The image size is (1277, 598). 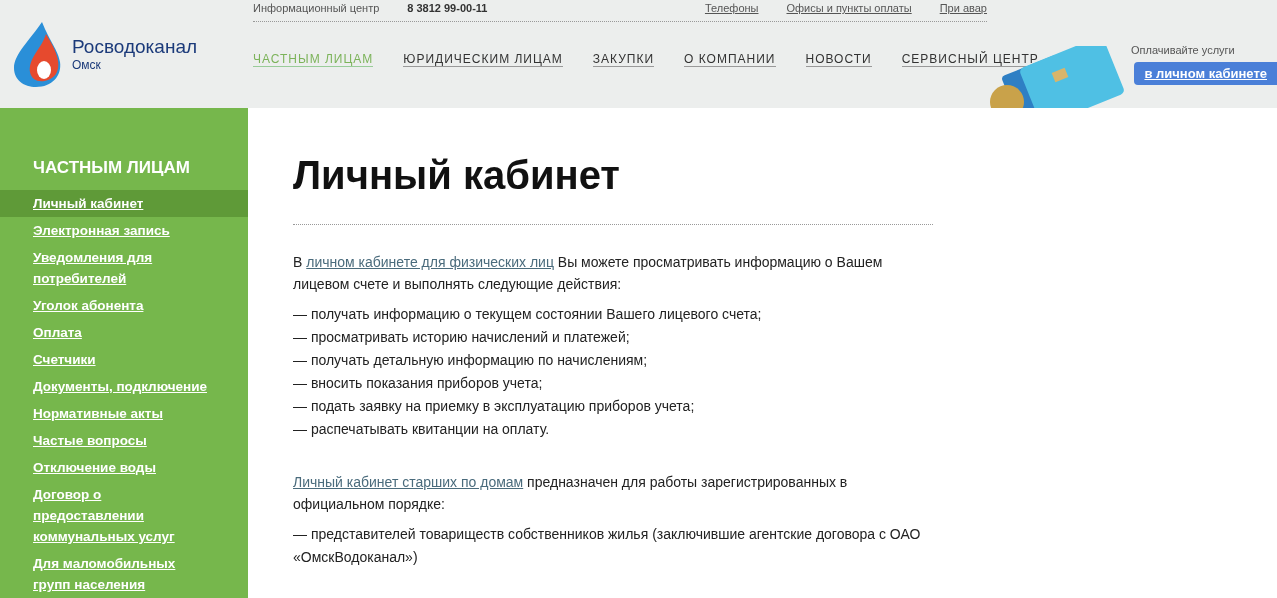 I want to click on sidebar-link: Уведомления для потребителей, so click(x=124, y=268).